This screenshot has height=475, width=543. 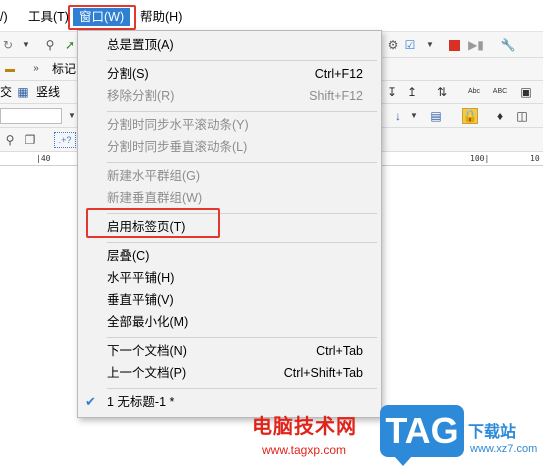 What do you see at coordinates (141, 96) in the screenshot?
I see `menu-item-label: 移除分割(R)` at bounding box center [141, 96].